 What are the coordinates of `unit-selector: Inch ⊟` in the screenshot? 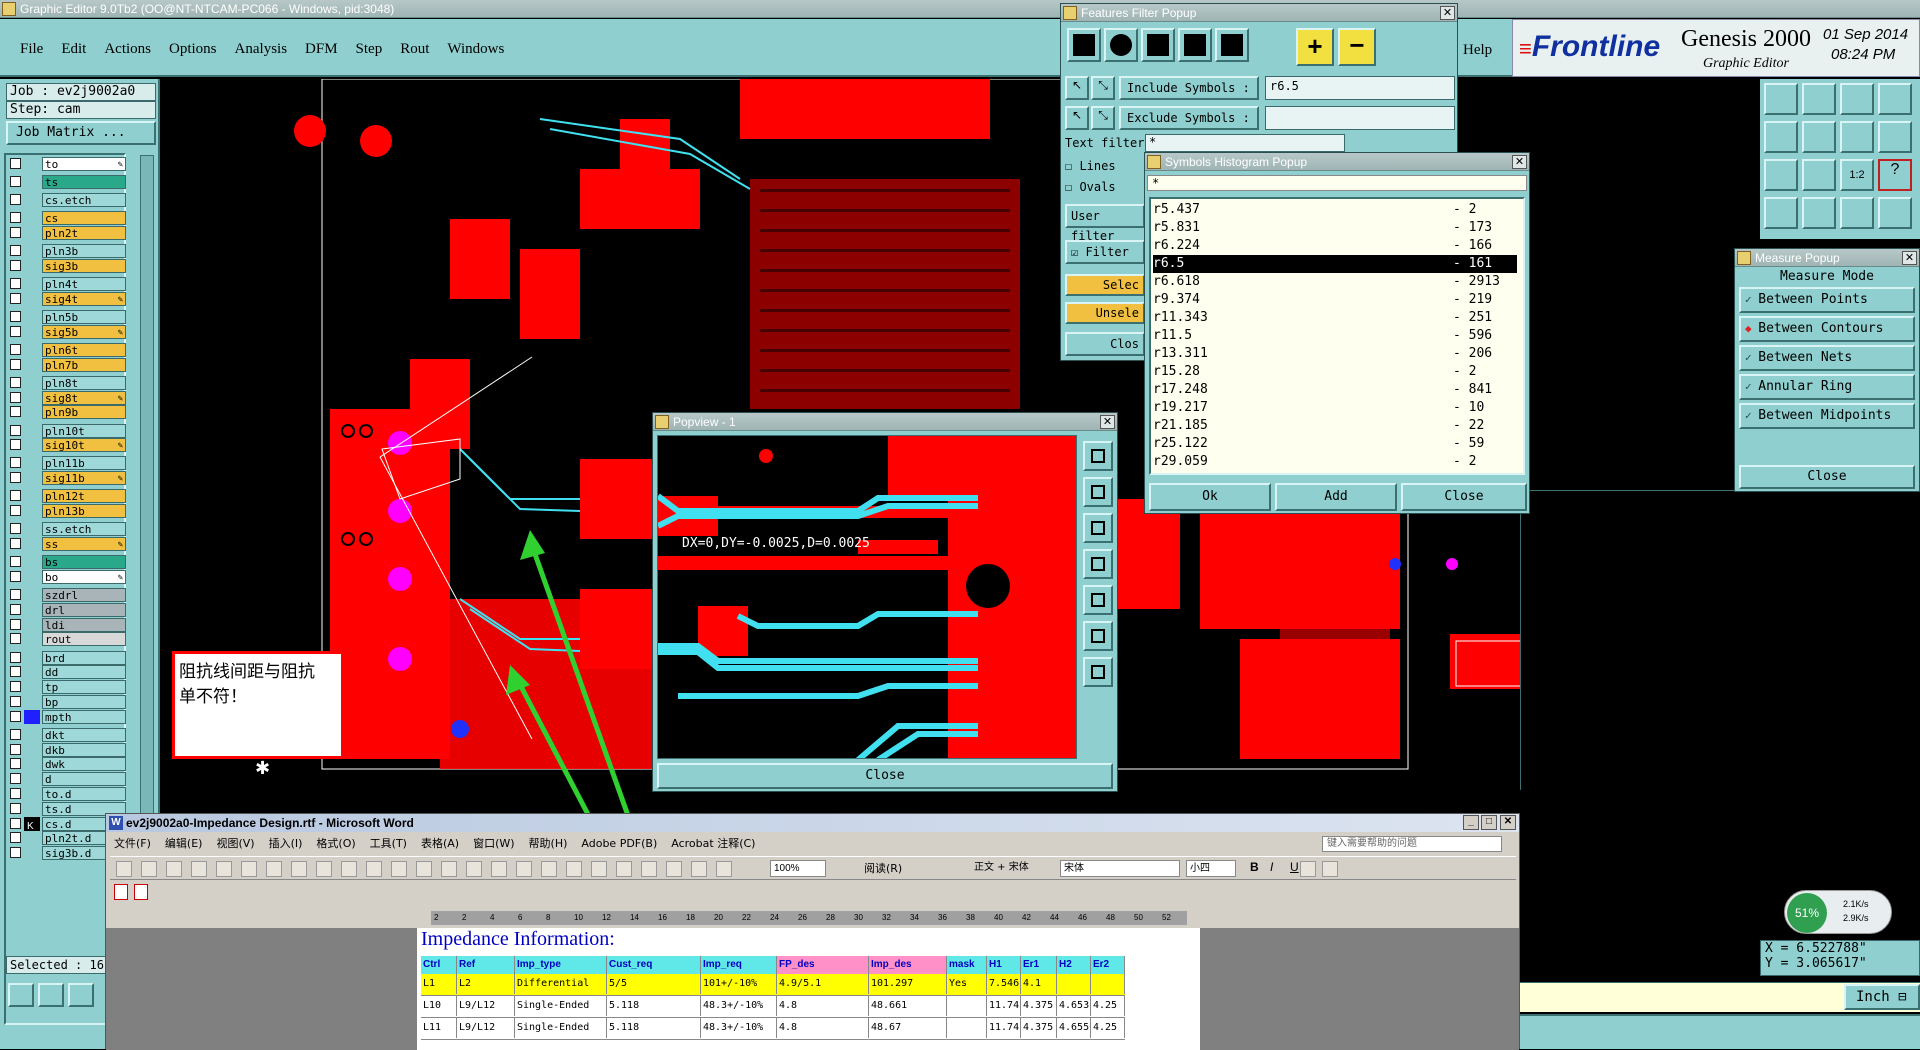 It's located at (1882, 997).